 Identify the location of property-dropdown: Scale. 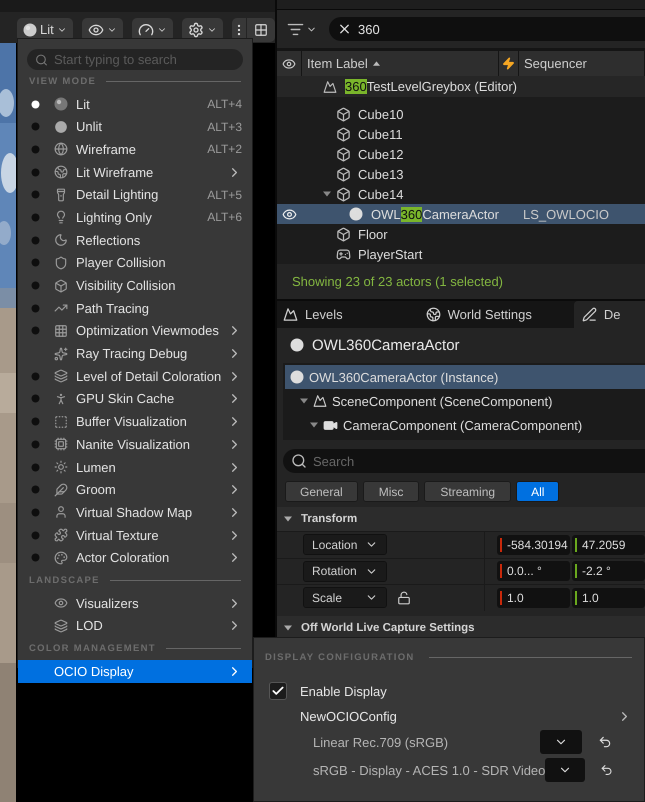
(345, 597).